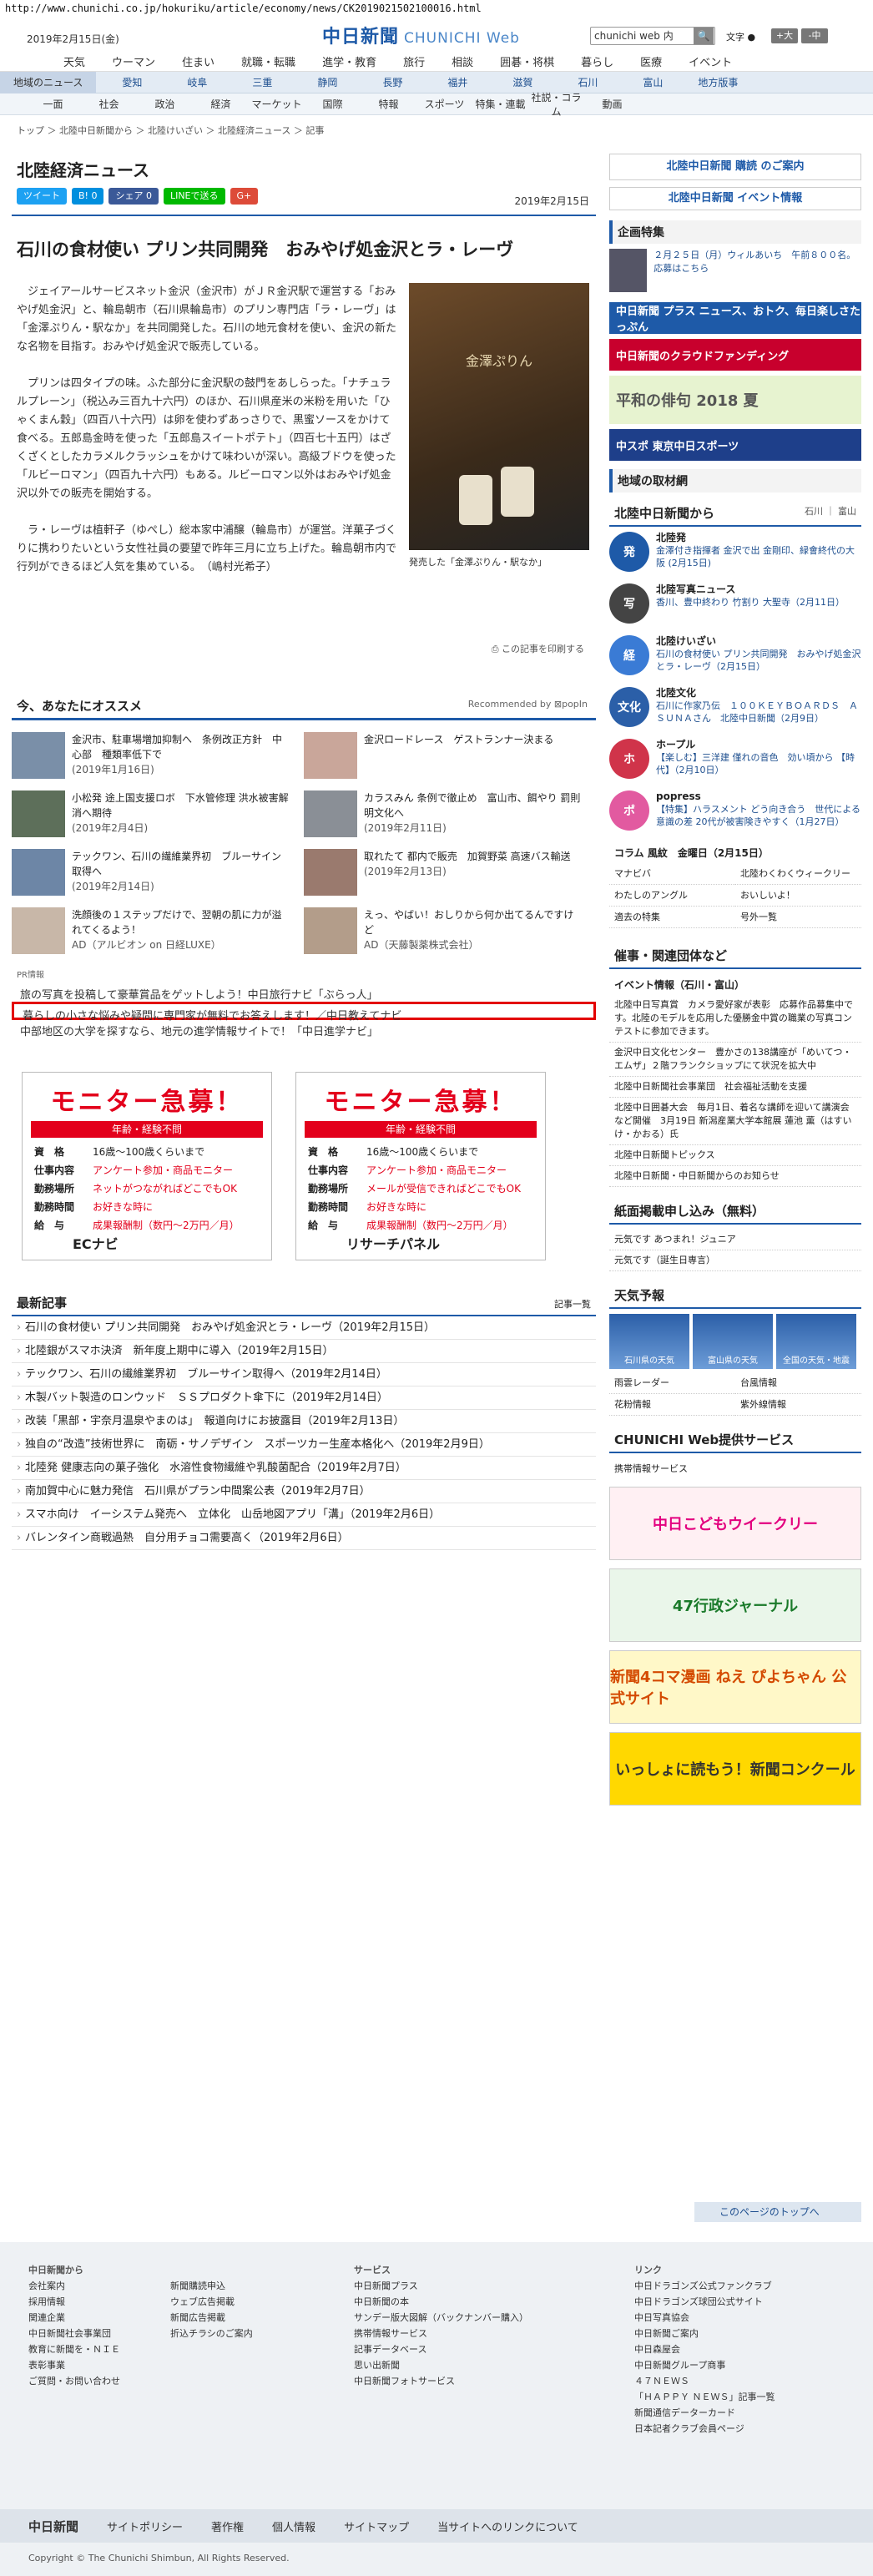 The width and height of the screenshot is (873, 2576). What do you see at coordinates (672, 1405) in the screenshot?
I see `weather-link: 花粉情報` at bounding box center [672, 1405].